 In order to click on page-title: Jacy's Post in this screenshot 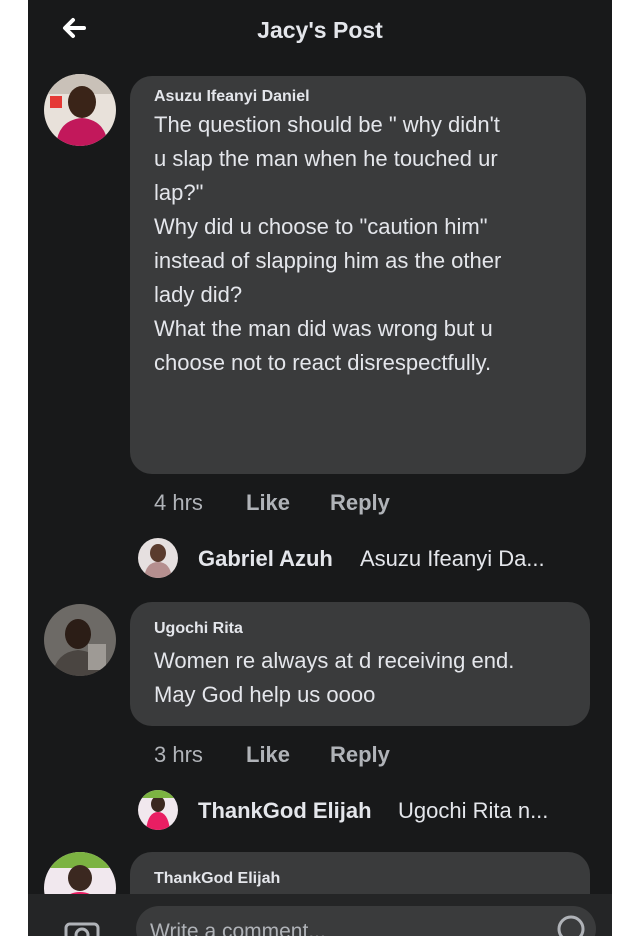, I will do `click(320, 30)`.